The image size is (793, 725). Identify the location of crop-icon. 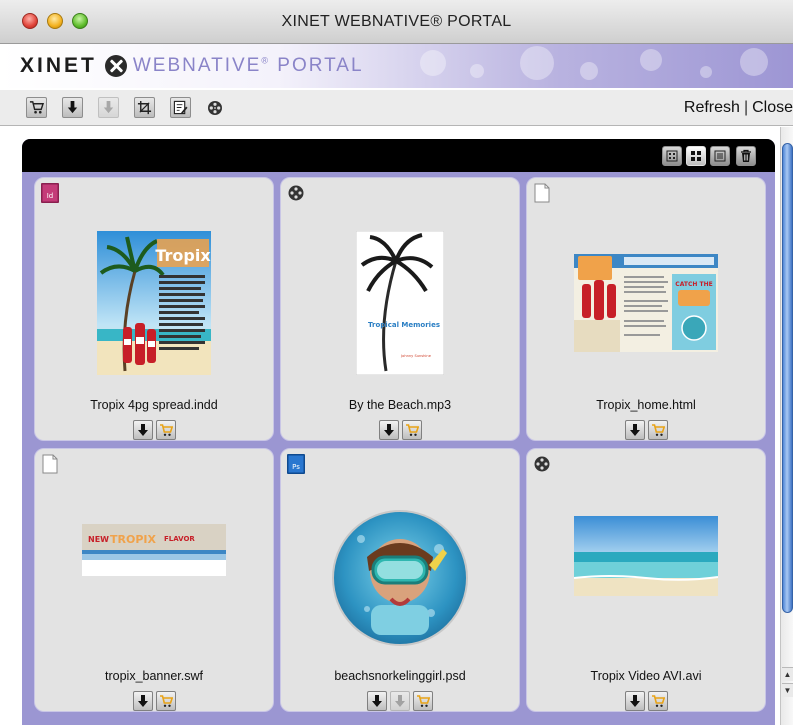
(144, 107).